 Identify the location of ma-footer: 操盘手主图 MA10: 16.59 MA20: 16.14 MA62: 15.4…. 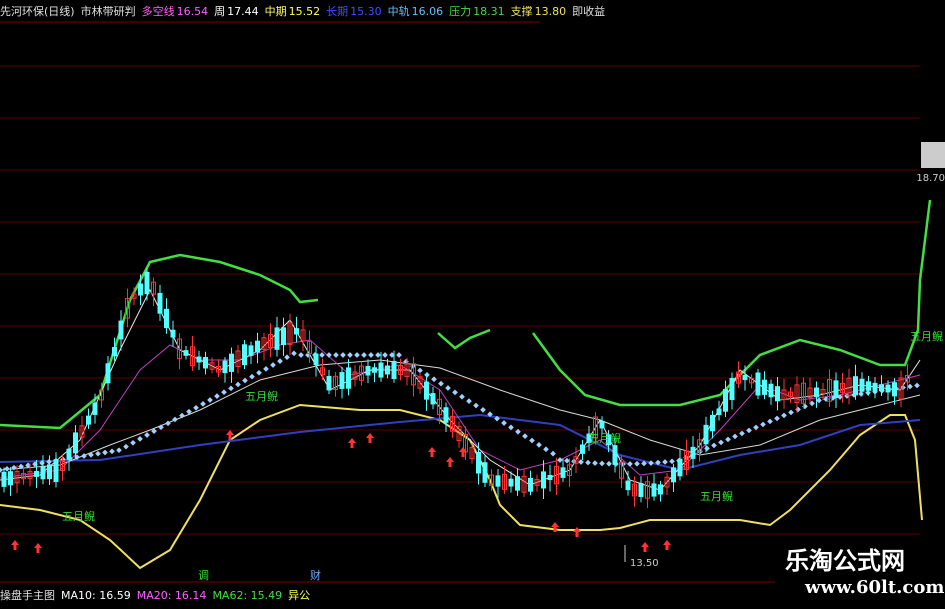
(155, 595).